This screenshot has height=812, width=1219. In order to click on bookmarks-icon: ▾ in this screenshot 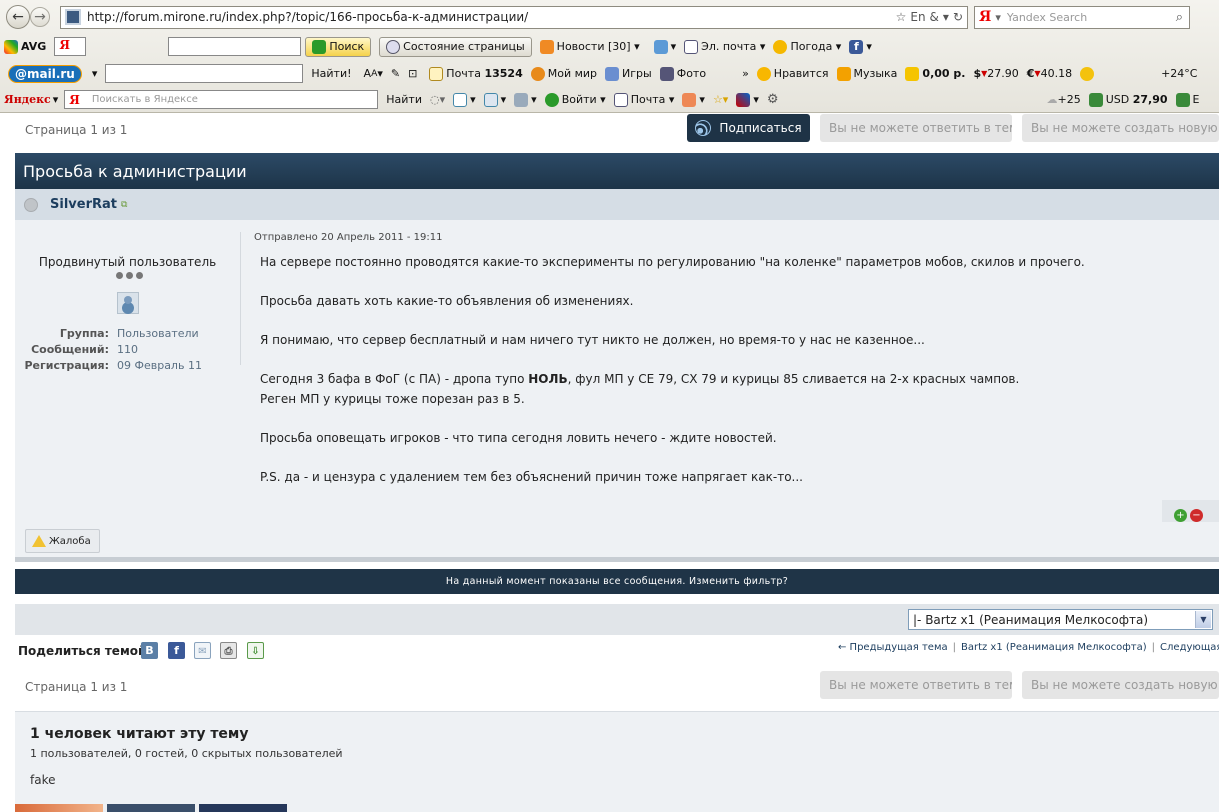, I will do `click(525, 99)`.